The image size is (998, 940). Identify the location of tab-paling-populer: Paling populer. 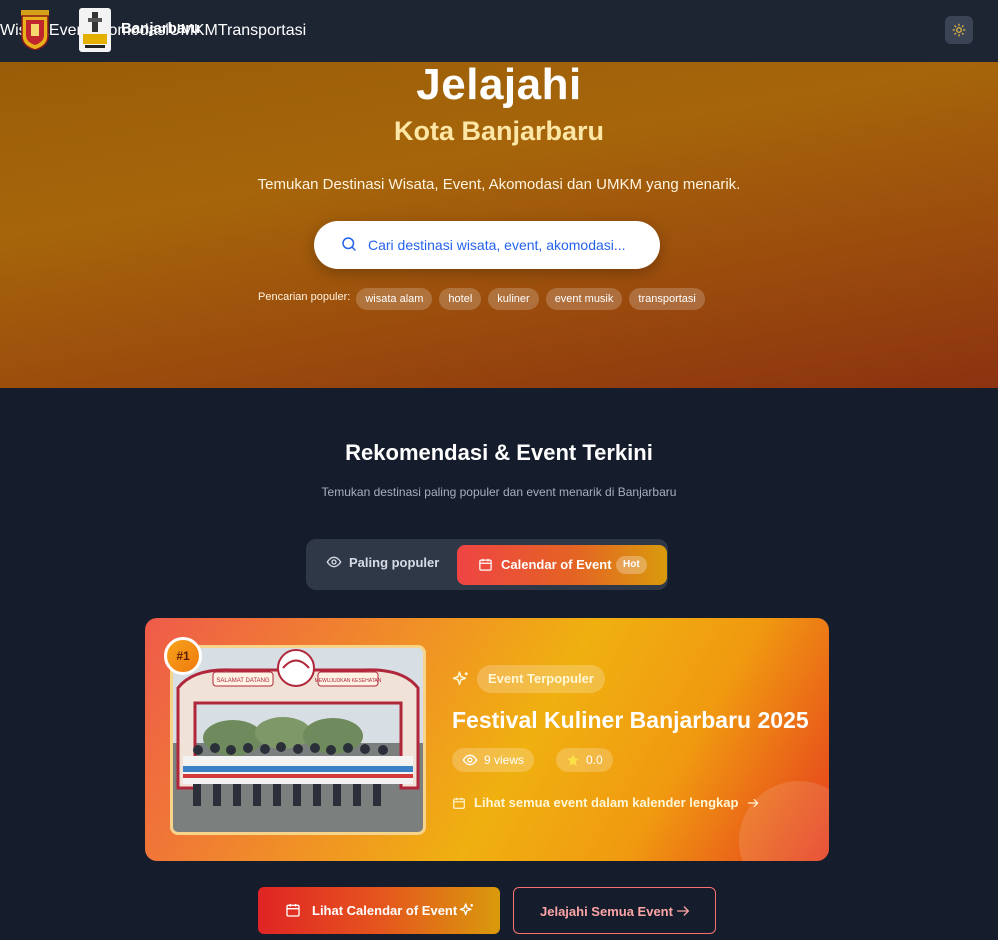
(382, 562).